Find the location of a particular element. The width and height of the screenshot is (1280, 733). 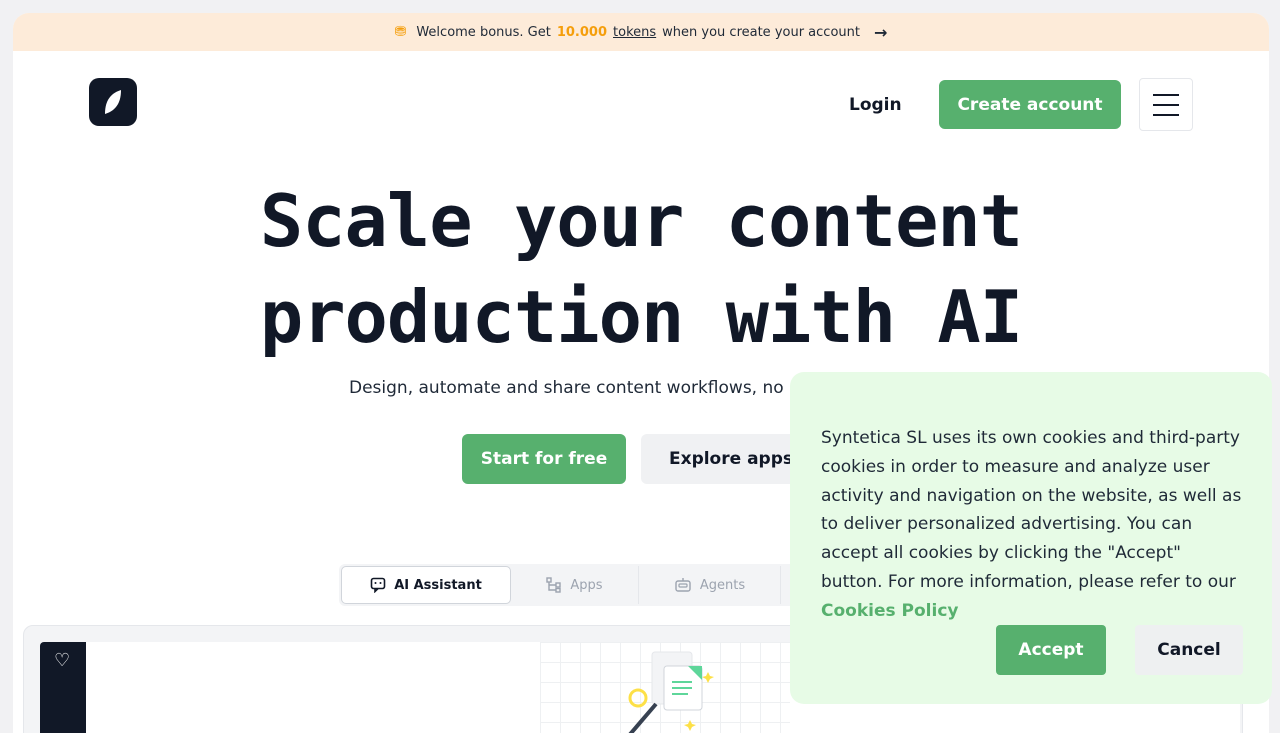

chat-icon is located at coordinates (378, 585).